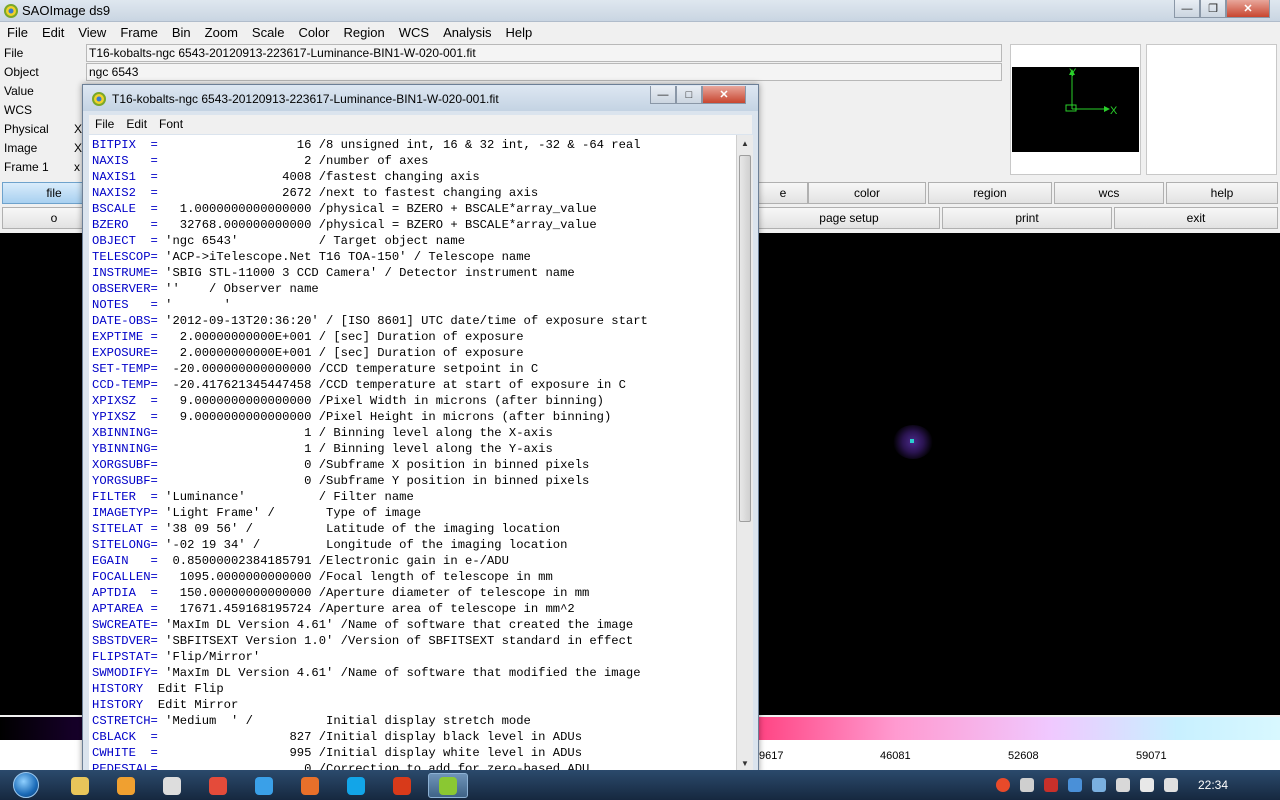  I want to click on menu-bin: Bin, so click(181, 32).